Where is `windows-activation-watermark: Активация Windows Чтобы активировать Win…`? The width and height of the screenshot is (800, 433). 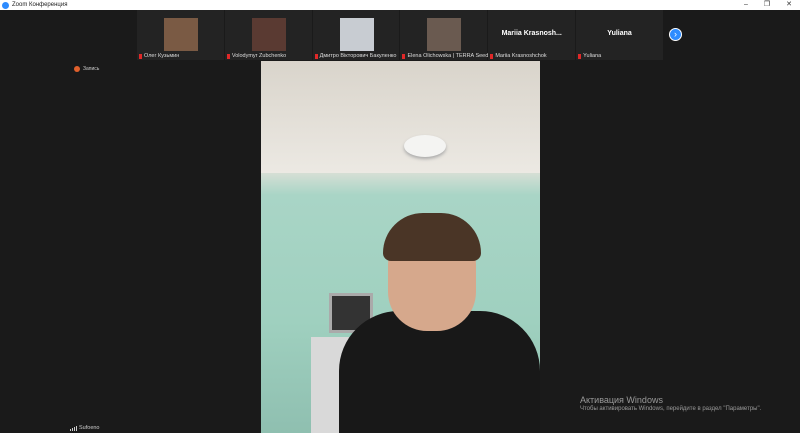 windows-activation-watermark: Активация Windows Чтобы активировать Win… is located at coordinates (670, 403).